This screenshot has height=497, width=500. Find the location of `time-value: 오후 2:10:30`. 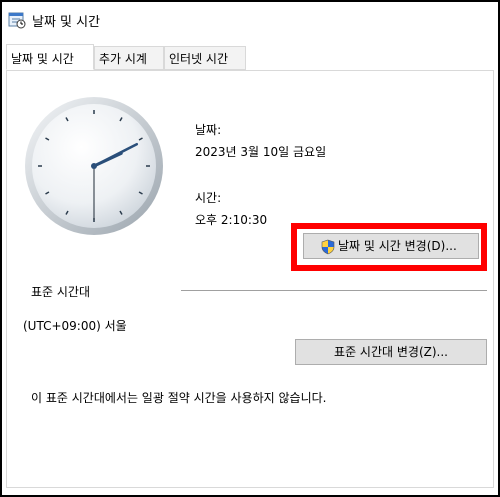

time-value: 오후 2:10:30 is located at coordinates (231, 220).